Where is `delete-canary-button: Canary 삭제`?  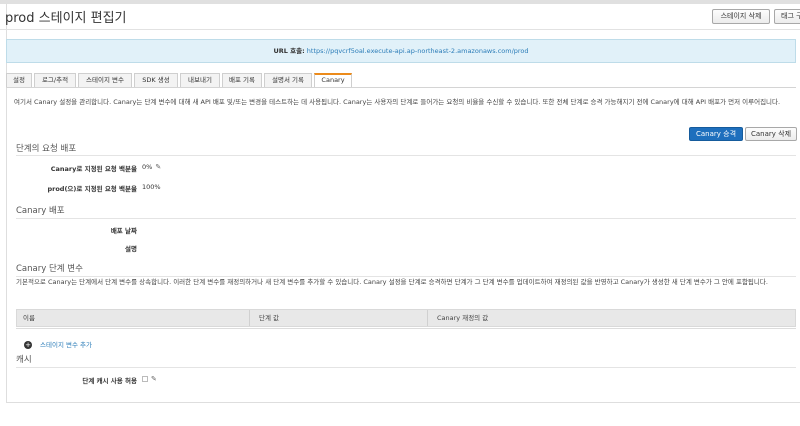
delete-canary-button: Canary 삭제 is located at coordinates (771, 134).